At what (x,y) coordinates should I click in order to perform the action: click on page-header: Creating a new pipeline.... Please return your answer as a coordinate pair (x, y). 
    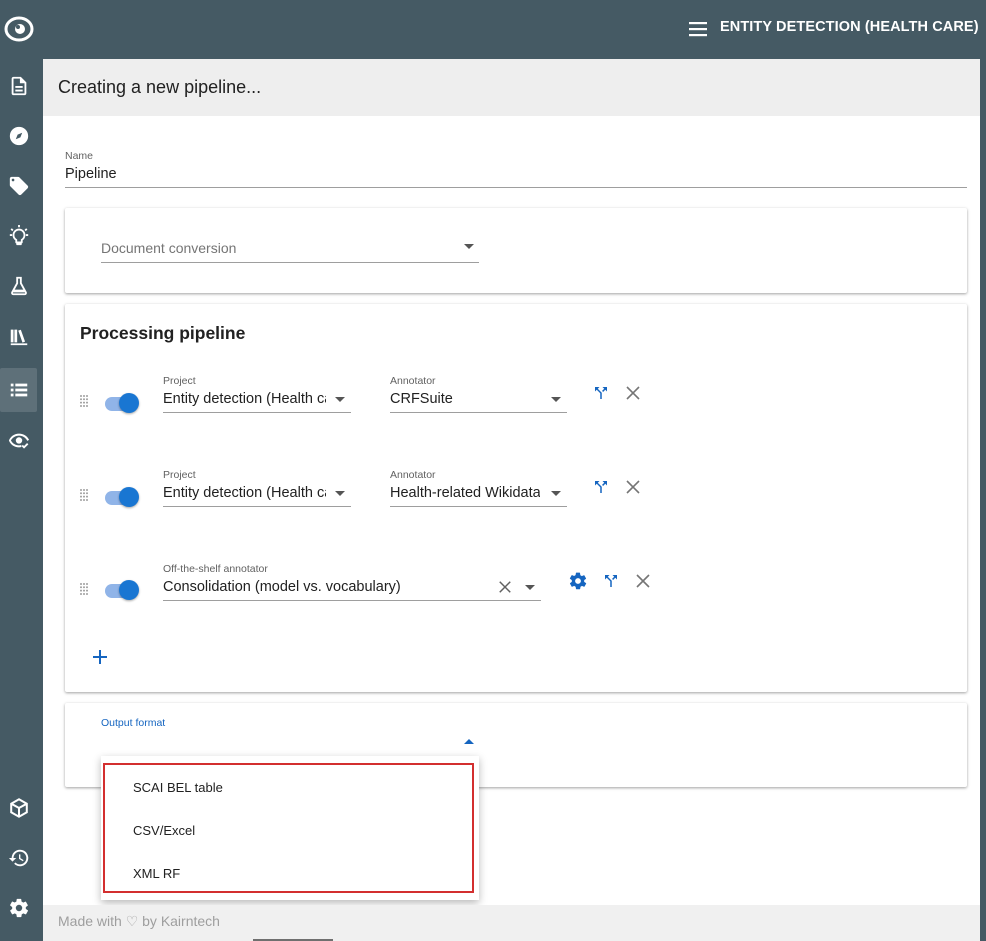
    Looking at the image, I should click on (511, 87).